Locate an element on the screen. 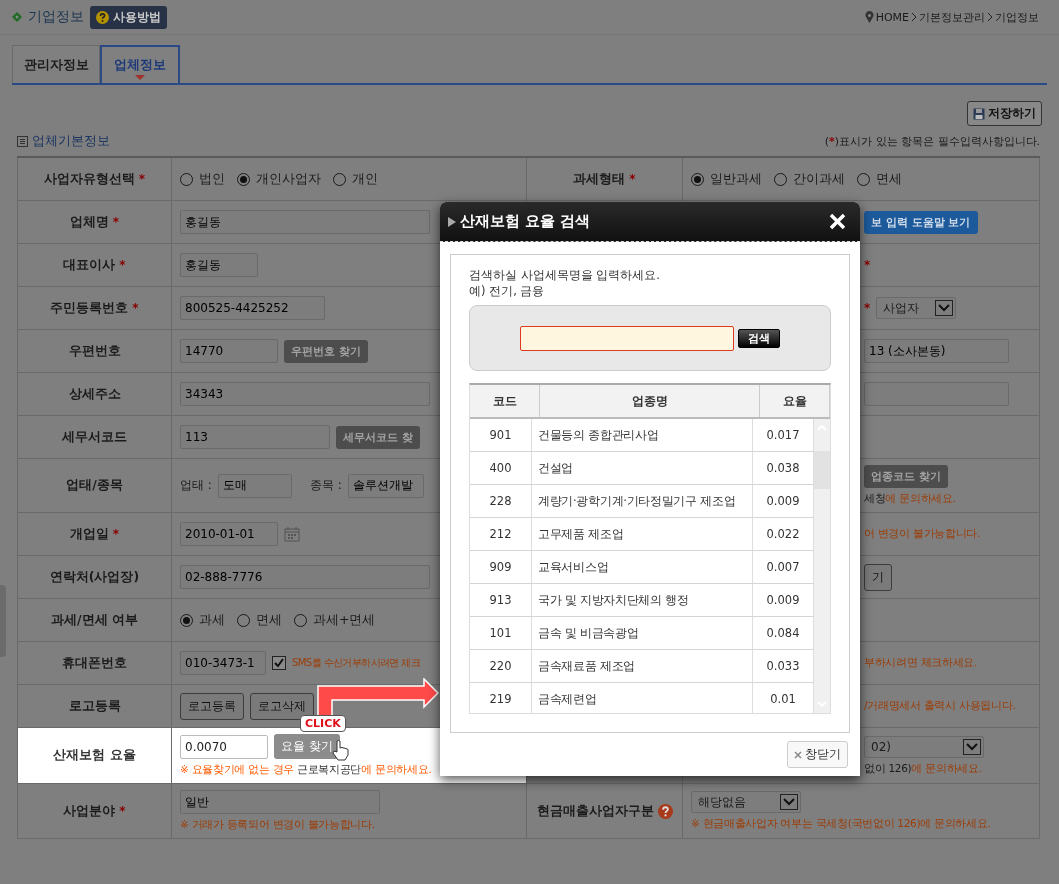 The height and width of the screenshot is (884, 1059). location-pin-icon is located at coordinates (869, 17).